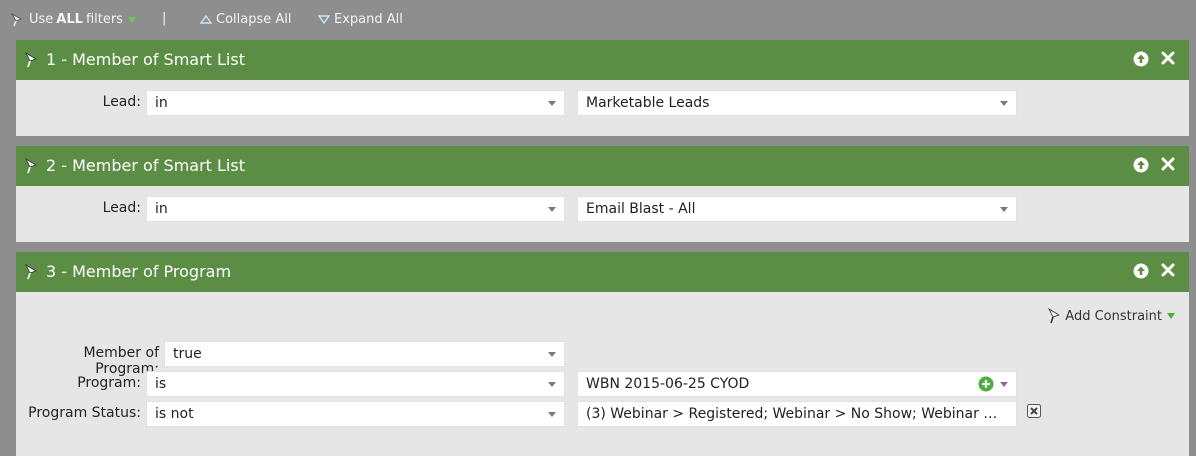 The width and height of the screenshot is (1196, 456). I want to click on smart-list-select: Marketable Leads, so click(797, 103).